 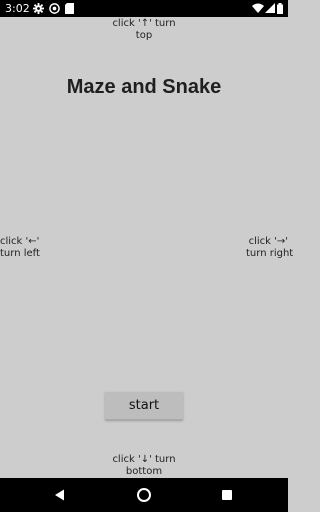 I want to click on hint-left: click '←' turn left, so click(x=20, y=248).